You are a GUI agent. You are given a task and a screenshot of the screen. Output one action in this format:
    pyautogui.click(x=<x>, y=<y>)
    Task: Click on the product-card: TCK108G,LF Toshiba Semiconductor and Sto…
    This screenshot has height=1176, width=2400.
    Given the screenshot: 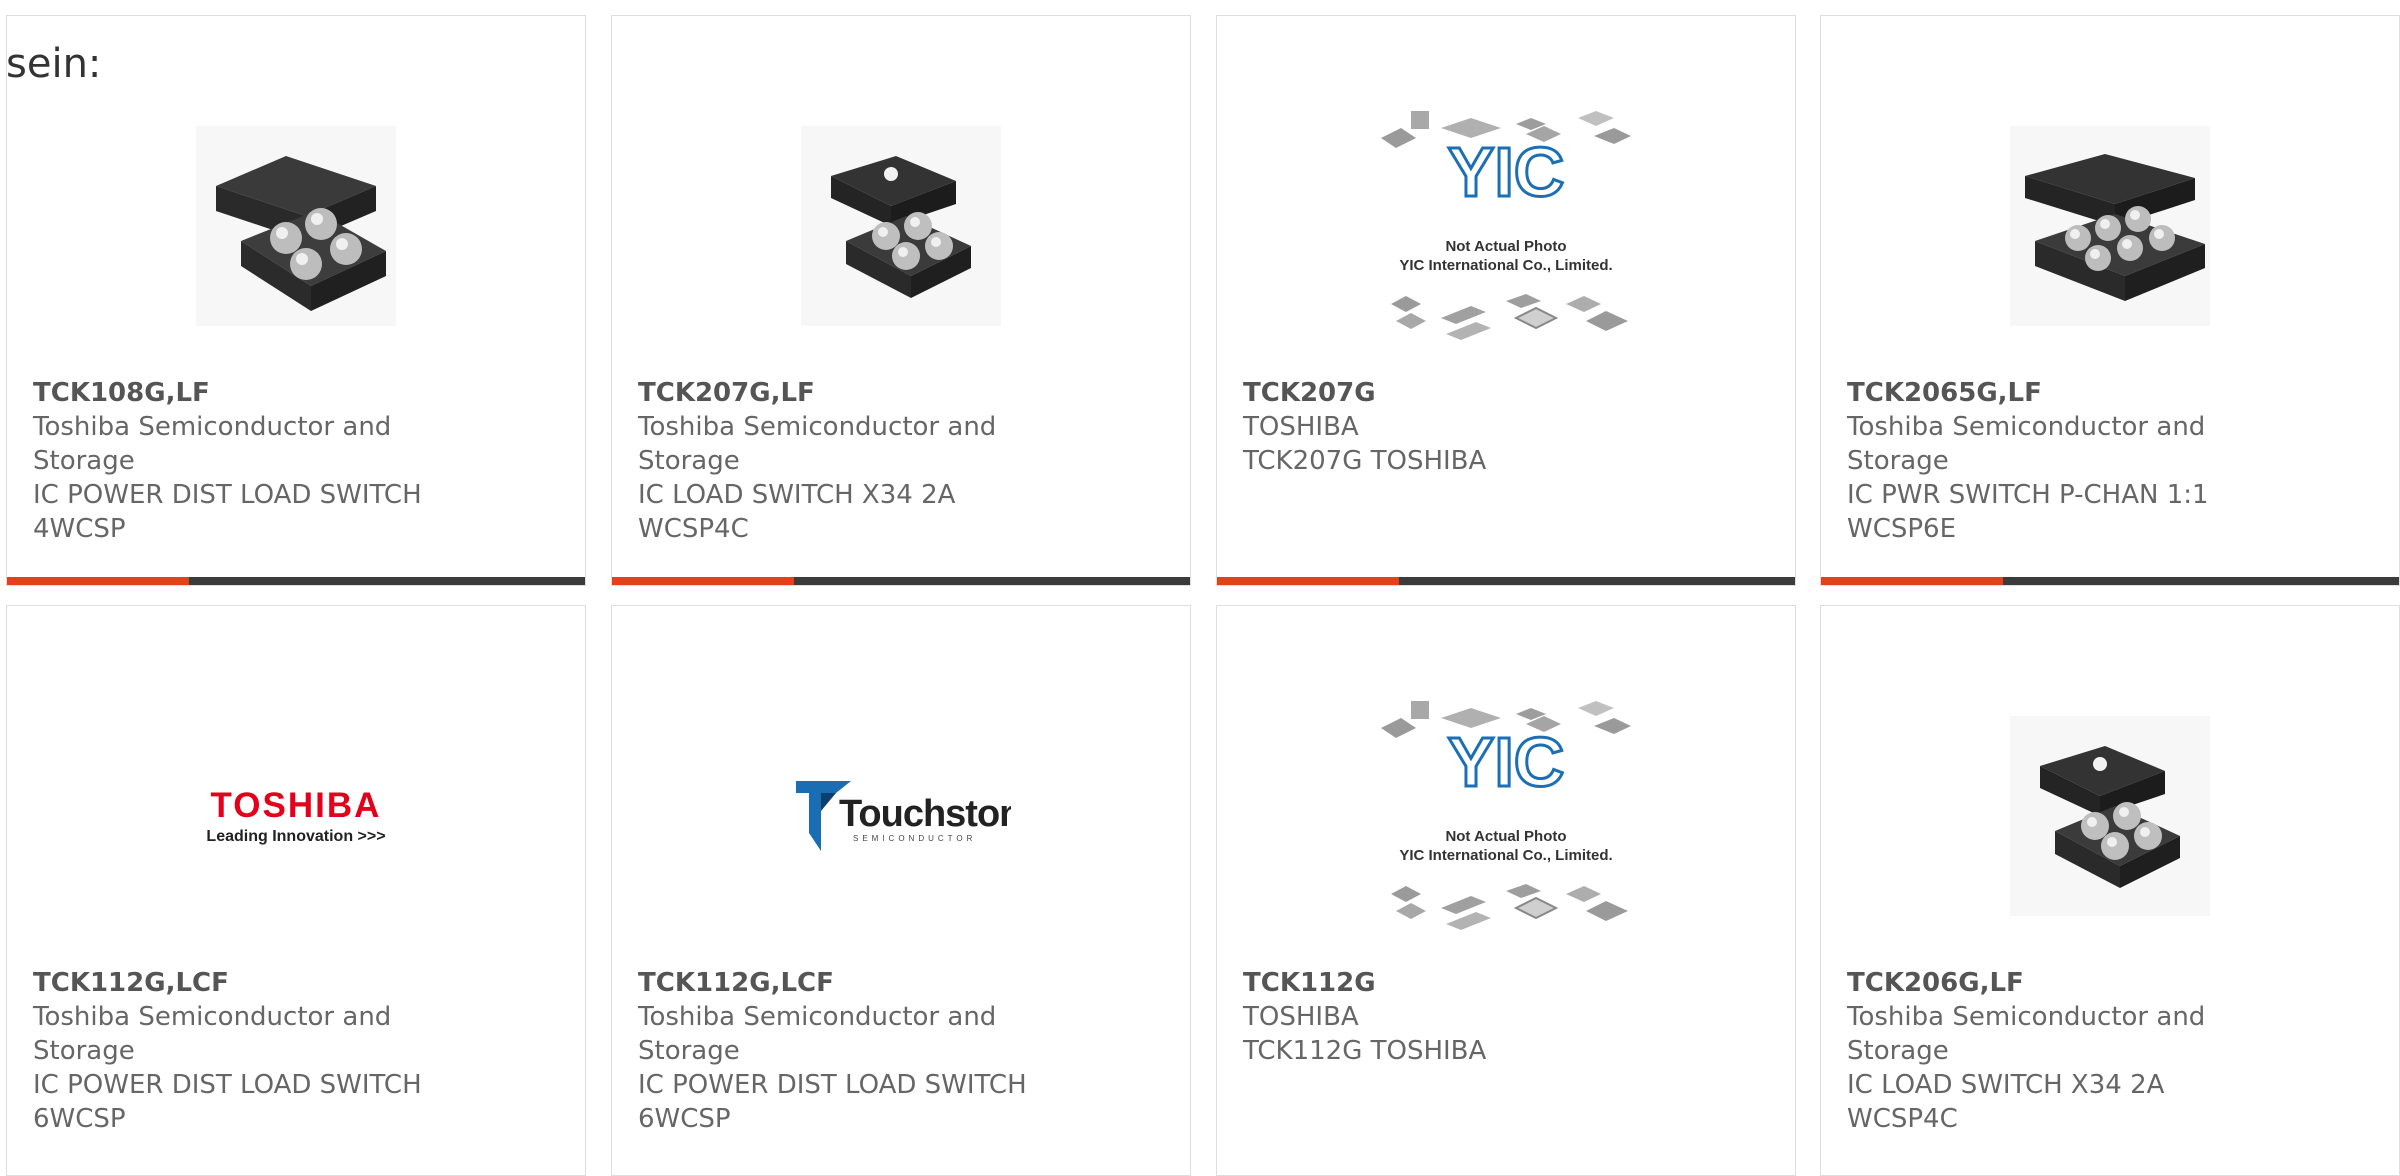 What is the action you would take?
    pyautogui.click(x=296, y=300)
    